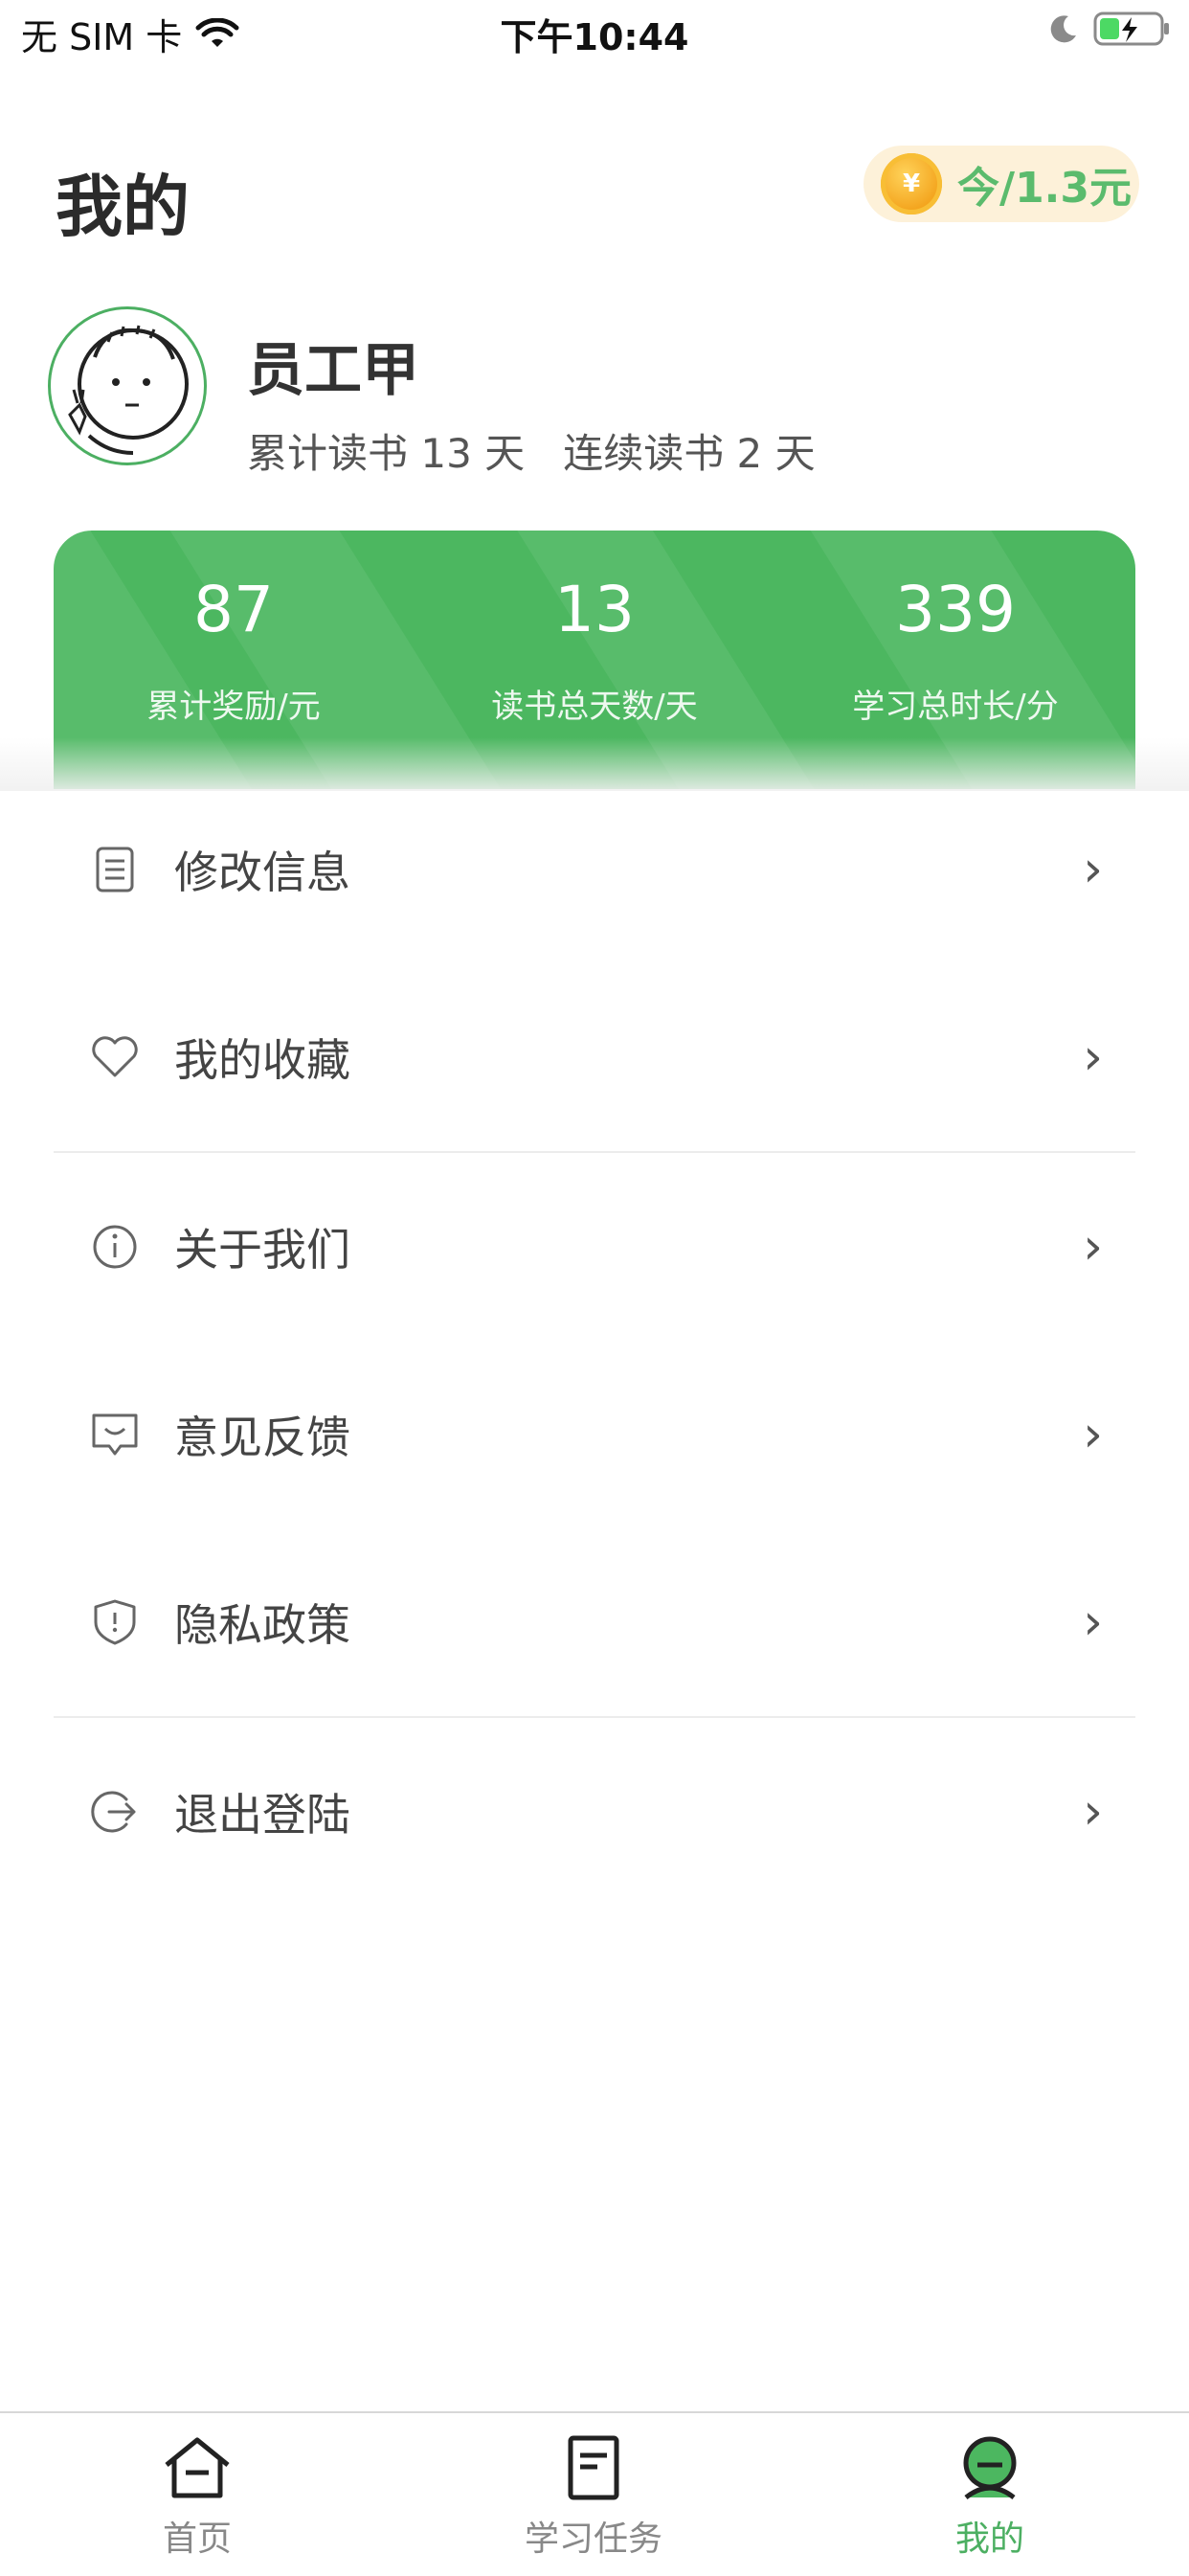 Image resolution: width=1189 pixels, height=2576 pixels. Describe the element at coordinates (594, 869) in the screenshot. I see `menu-item-edit-info: 修改信息 ›` at that location.